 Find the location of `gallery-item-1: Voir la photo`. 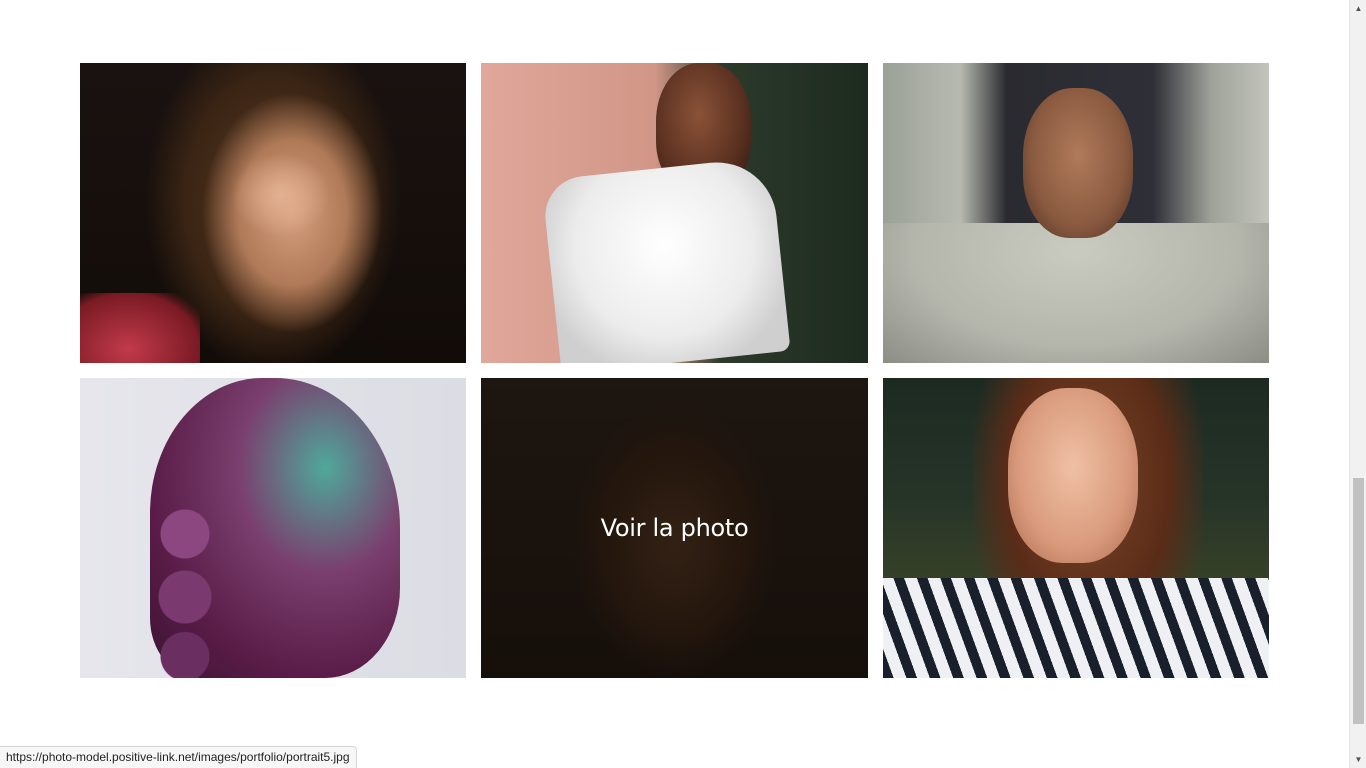

gallery-item-1: Voir la photo is located at coordinates (273, 213).